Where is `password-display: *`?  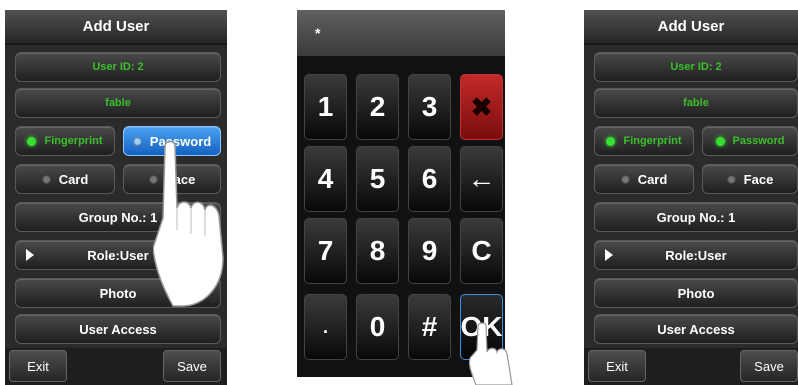
password-display: * is located at coordinates (401, 33).